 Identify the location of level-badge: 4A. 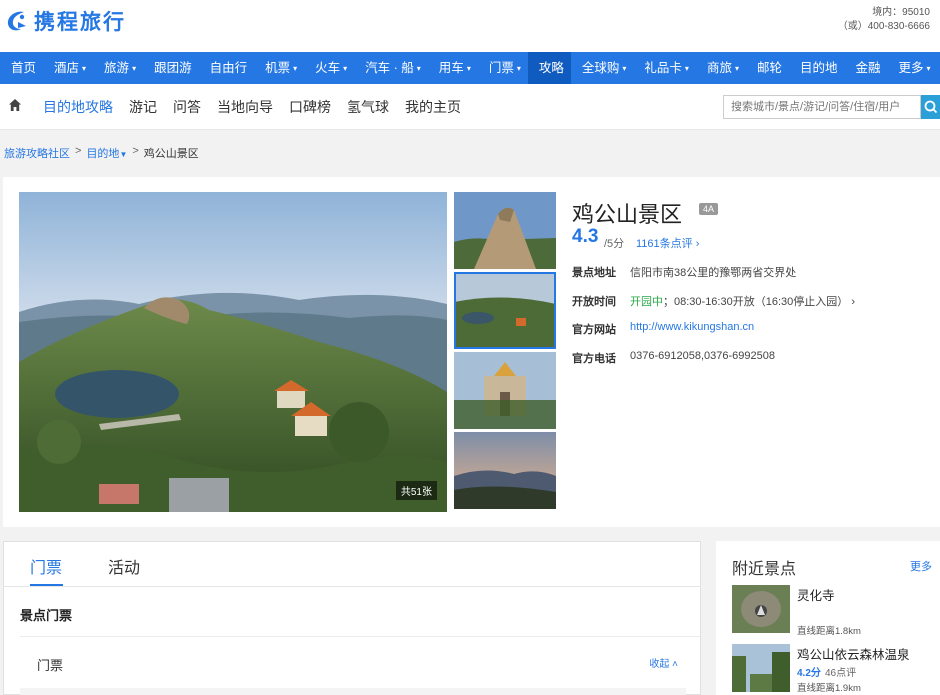
(709, 209).